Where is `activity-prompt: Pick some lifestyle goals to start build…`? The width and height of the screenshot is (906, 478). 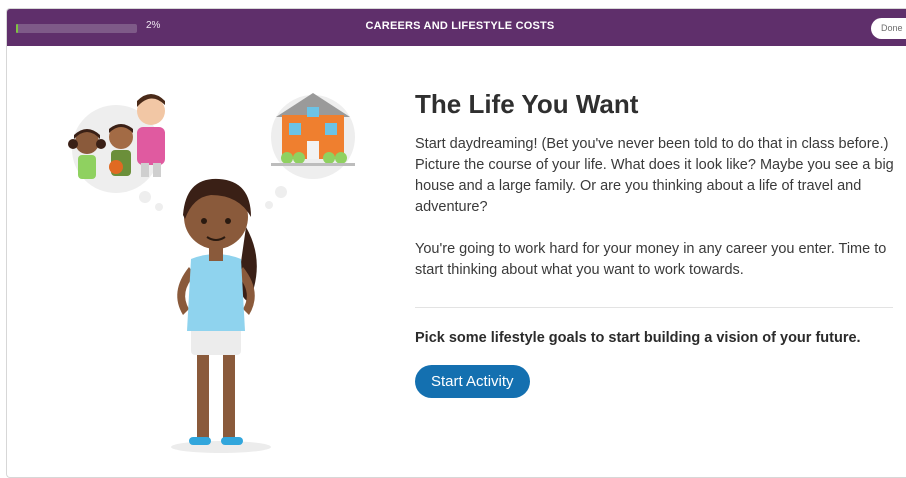 activity-prompt: Pick some lifestyle goals to start build… is located at coordinates (638, 338).